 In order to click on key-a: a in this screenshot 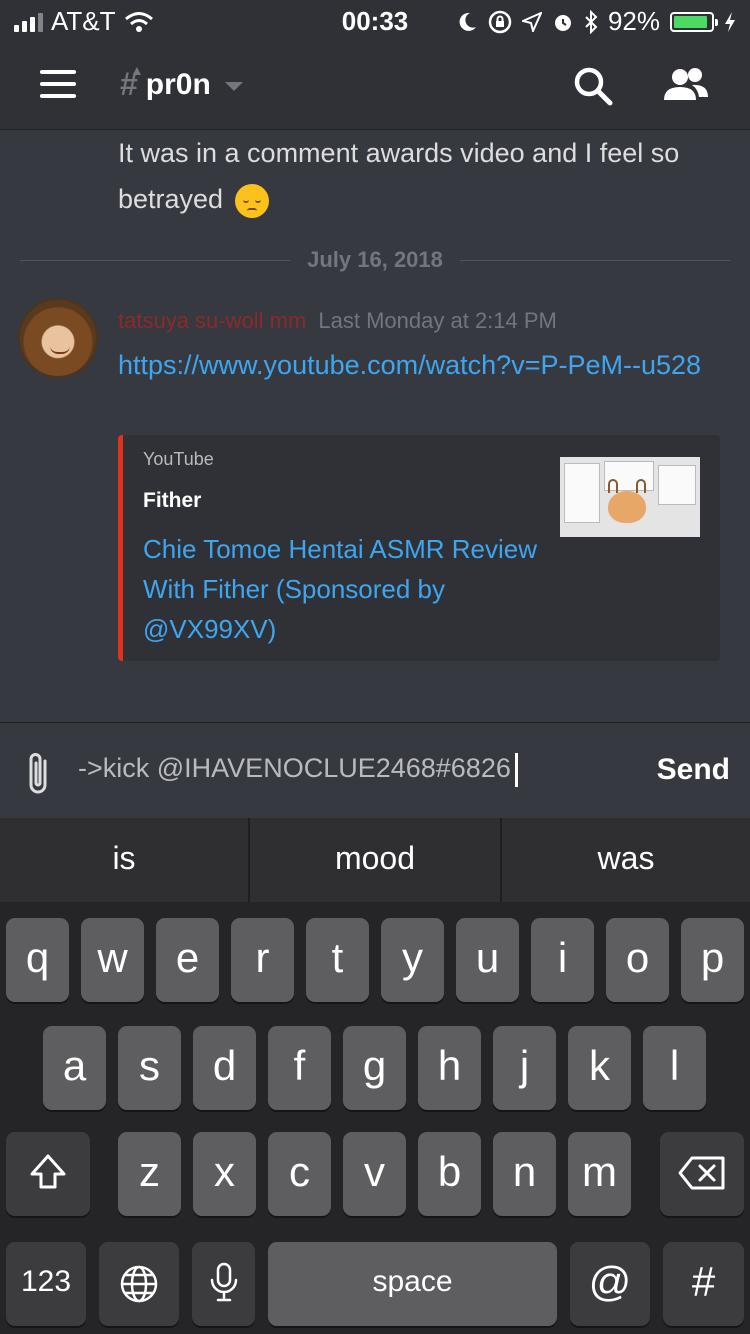, I will do `click(74, 1068)`.